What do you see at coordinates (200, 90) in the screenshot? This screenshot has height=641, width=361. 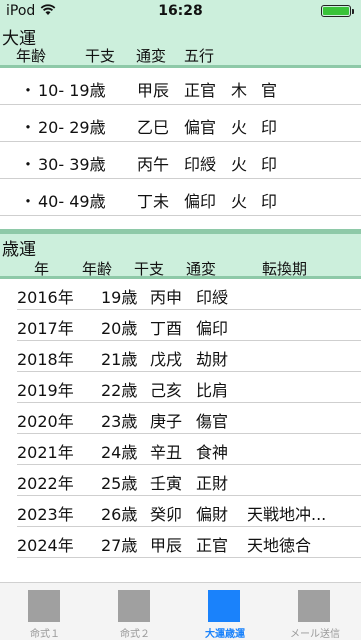 I see `taiun-tsuhen: 正官` at bounding box center [200, 90].